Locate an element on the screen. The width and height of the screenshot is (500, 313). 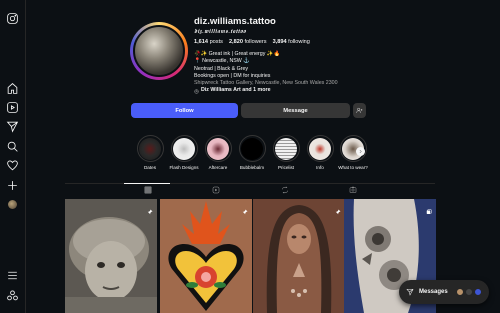
post-madonna is located at coordinates (299, 256).